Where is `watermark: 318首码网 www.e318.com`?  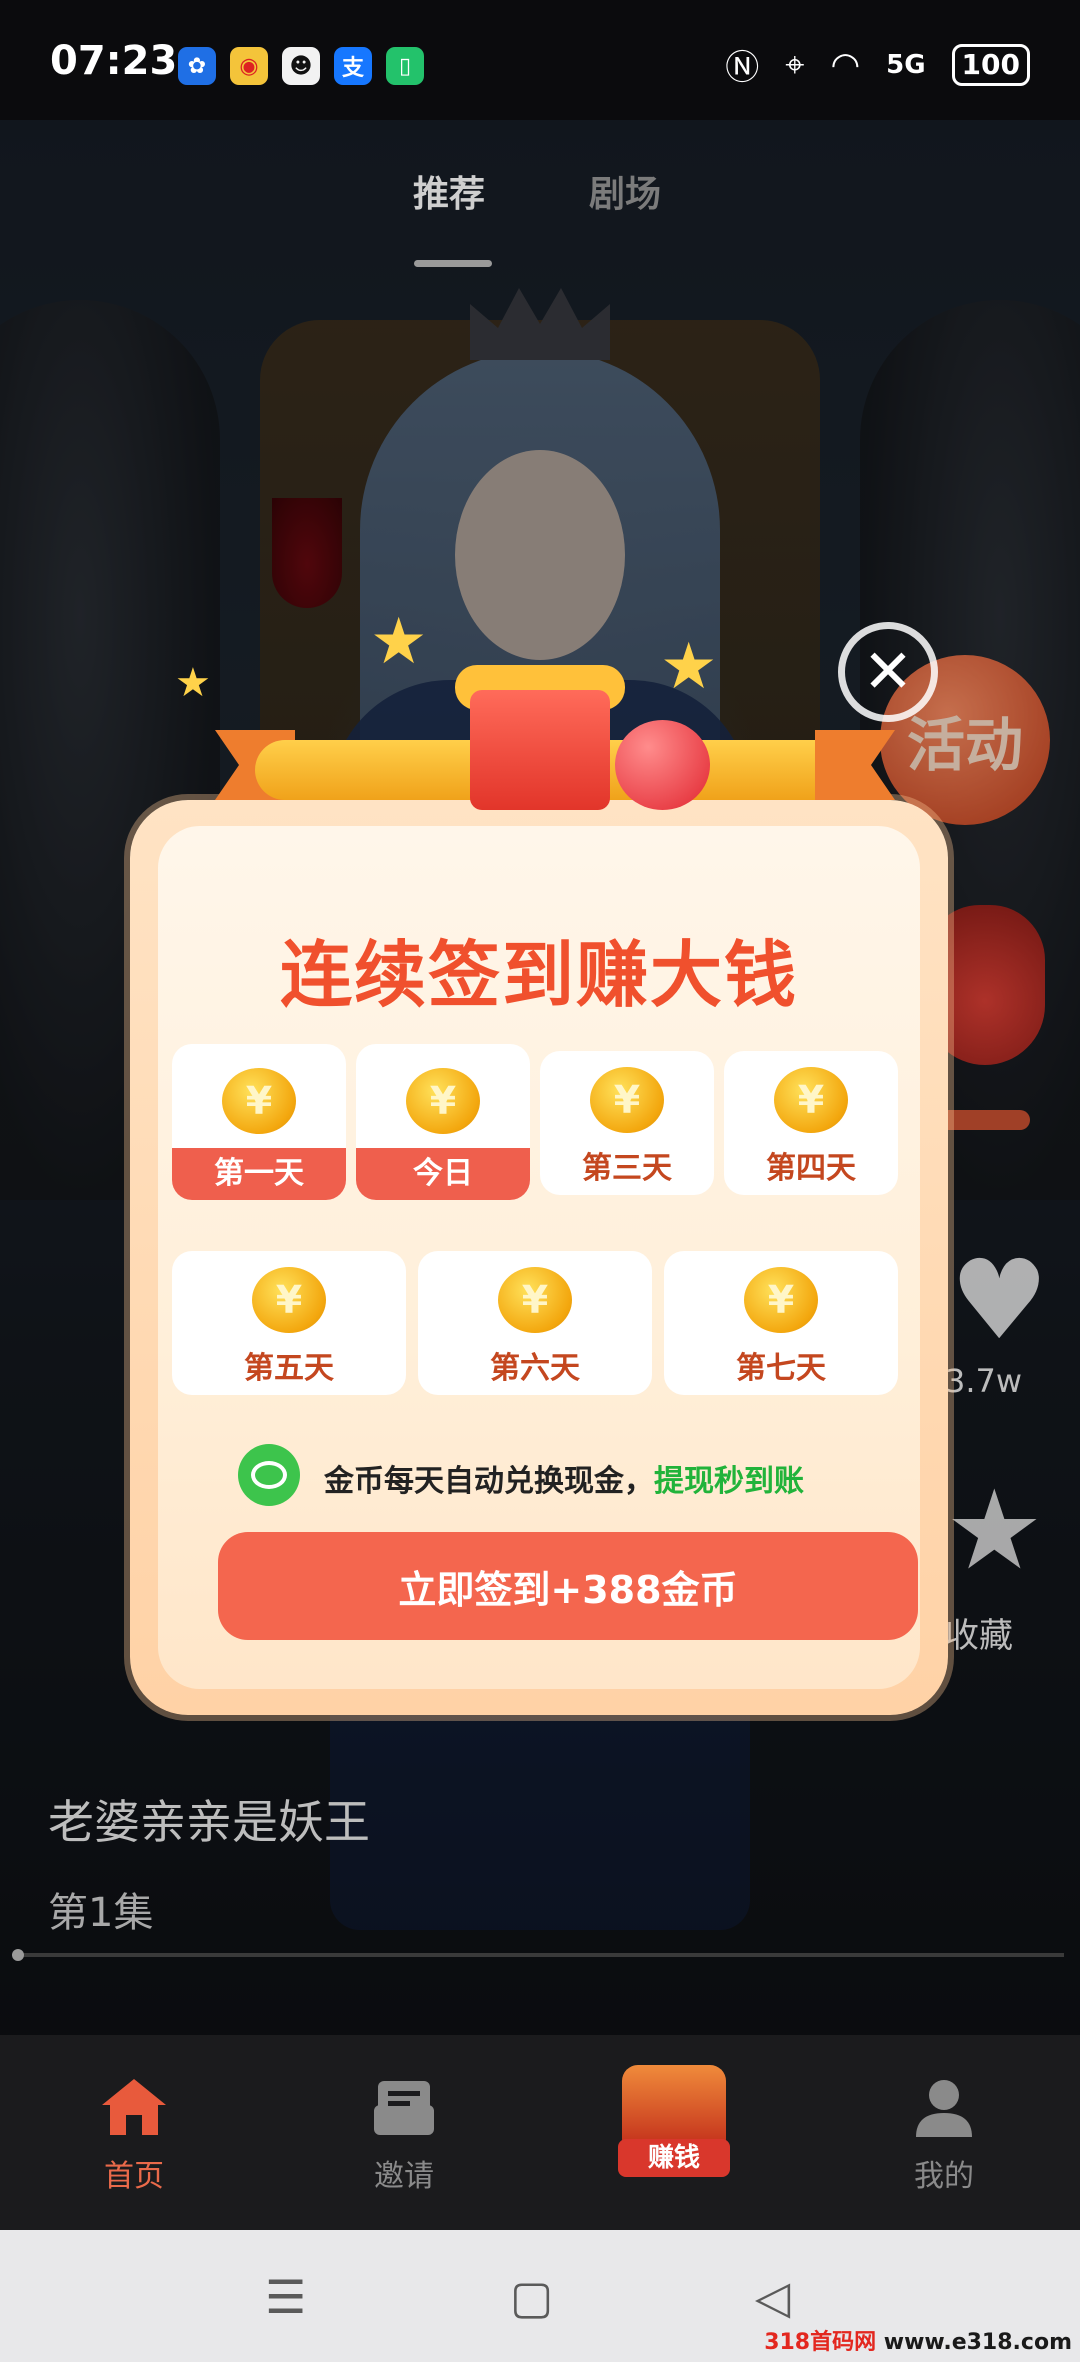
watermark: 318首码网 www.e318.com is located at coordinates (918, 2340).